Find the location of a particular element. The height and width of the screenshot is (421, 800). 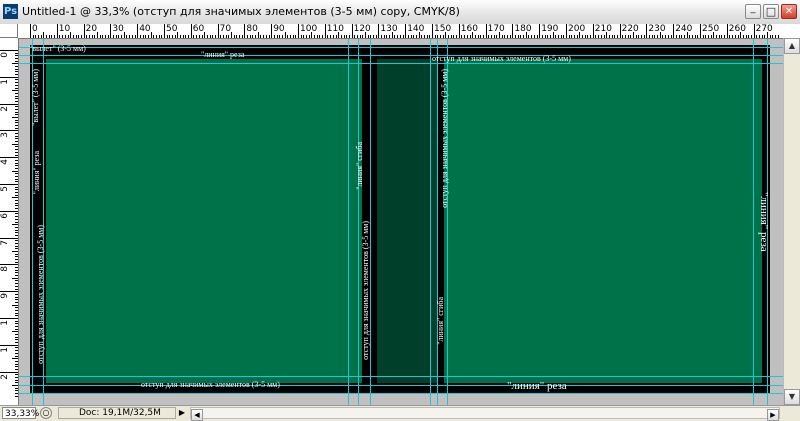

zoom-level-field: 33,33% is located at coordinates (20, 413).